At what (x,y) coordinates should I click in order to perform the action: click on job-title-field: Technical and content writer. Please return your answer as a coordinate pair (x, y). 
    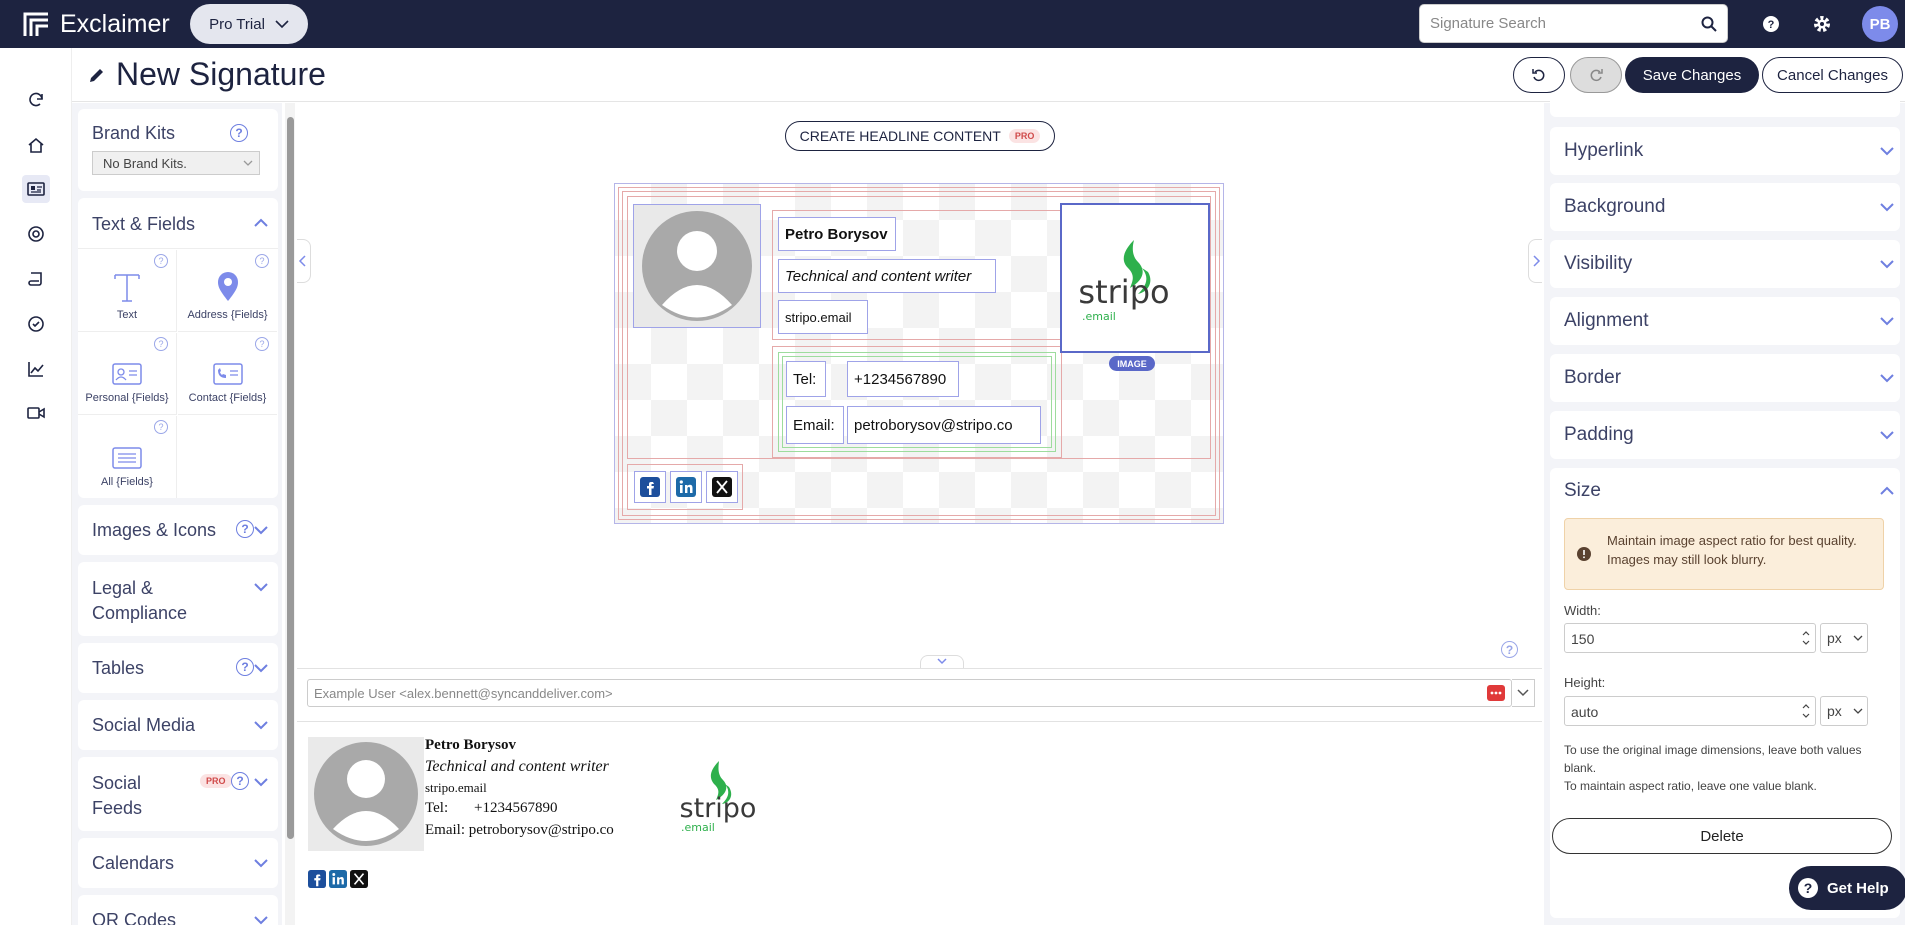
    Looking at the image, I should click on (887, 276).